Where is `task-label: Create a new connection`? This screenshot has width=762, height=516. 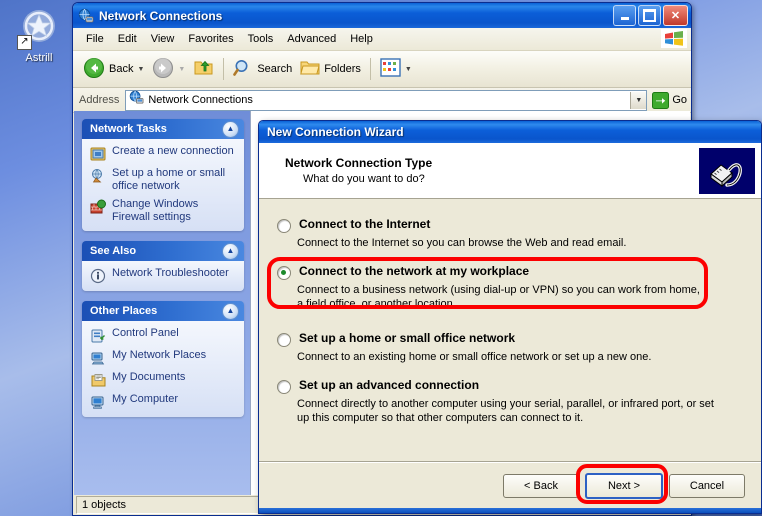
task-label: Create a new connection is located at coordinates (173, 151).